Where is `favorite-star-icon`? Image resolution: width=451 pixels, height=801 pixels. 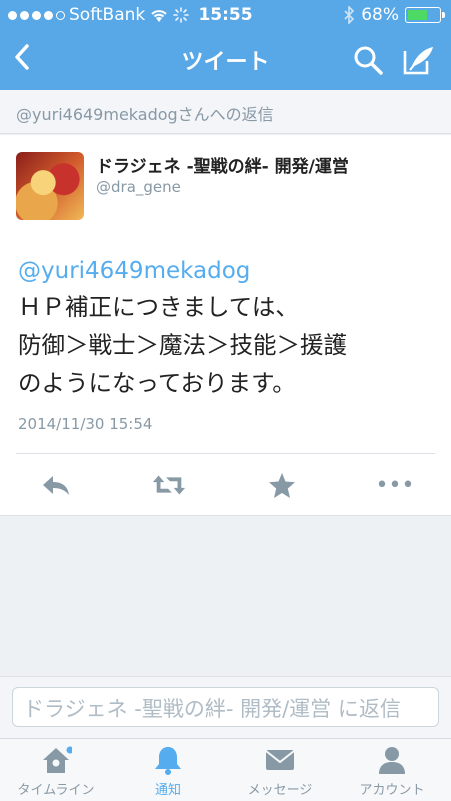
favorite-star-icon is located at coordinates (282, 485).